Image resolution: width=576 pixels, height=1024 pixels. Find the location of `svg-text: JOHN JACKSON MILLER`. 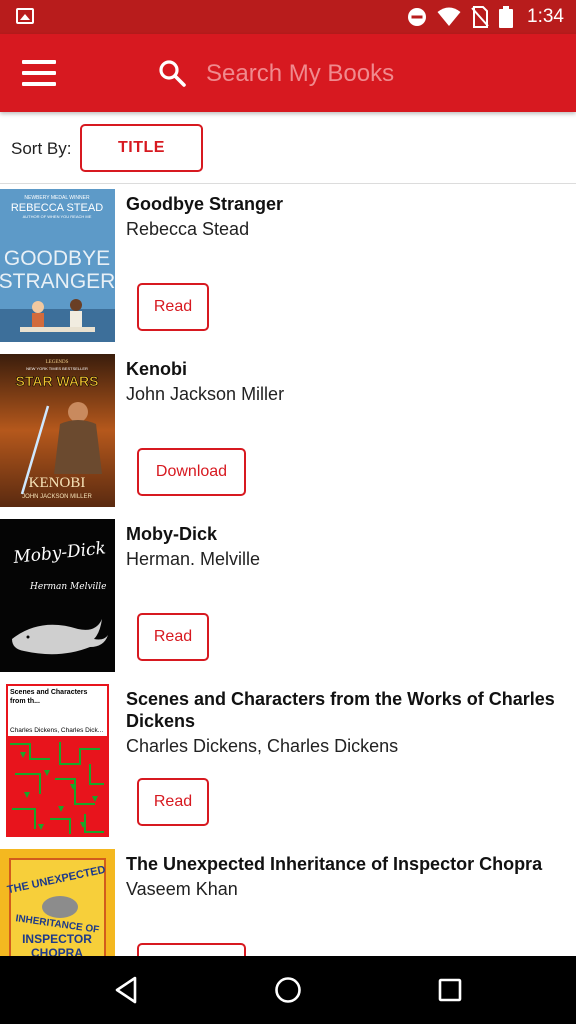

svg-text: JOHN JACKSON MILLER is located at coordinates (57, 497).